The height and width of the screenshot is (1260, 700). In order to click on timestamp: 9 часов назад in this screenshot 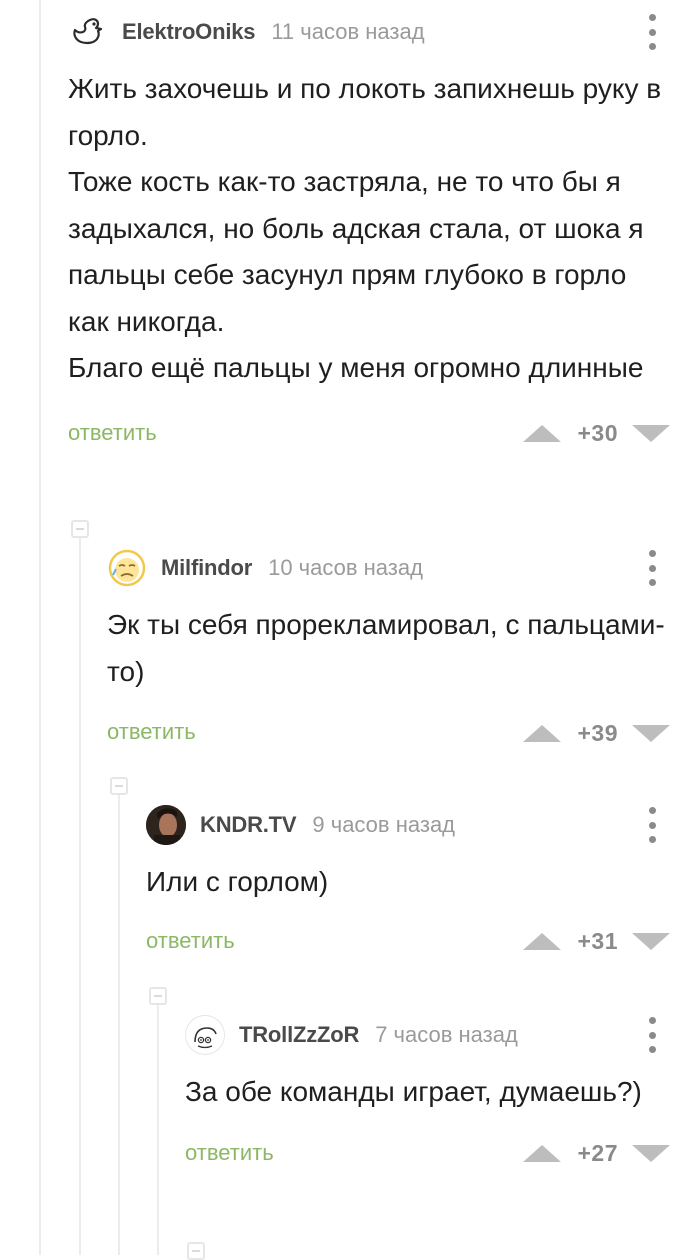, I will do `click(383, 825)`.